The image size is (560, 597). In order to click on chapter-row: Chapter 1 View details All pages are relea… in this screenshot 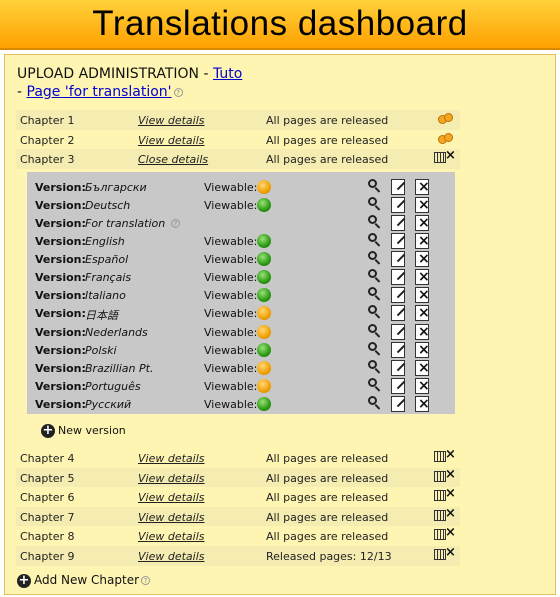, I will do `click(238, 120)`.